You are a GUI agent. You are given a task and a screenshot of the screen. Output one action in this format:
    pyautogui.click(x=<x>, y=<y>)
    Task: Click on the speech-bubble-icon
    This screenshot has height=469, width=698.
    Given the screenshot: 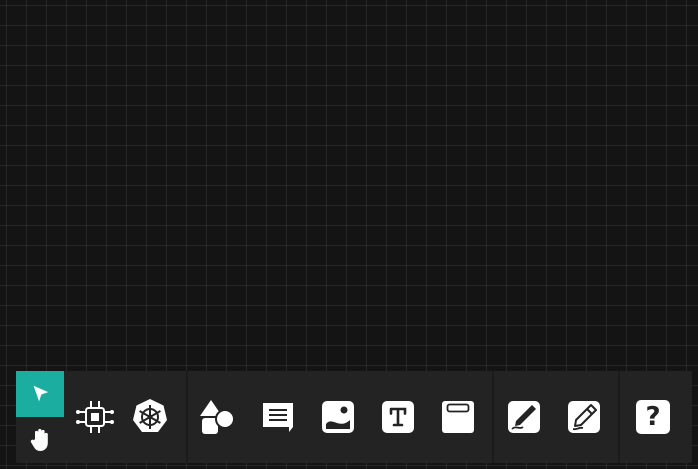 What is the action you would take?
    pyautogui.click(x=278, y=417)
    